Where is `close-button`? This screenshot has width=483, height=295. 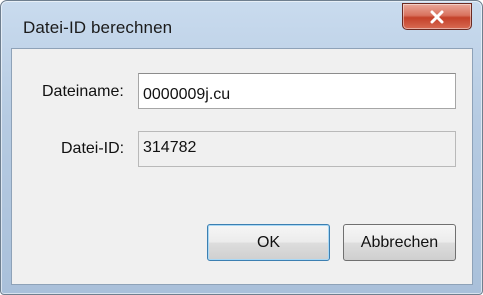 close-button is located at coordinates (437, 16).